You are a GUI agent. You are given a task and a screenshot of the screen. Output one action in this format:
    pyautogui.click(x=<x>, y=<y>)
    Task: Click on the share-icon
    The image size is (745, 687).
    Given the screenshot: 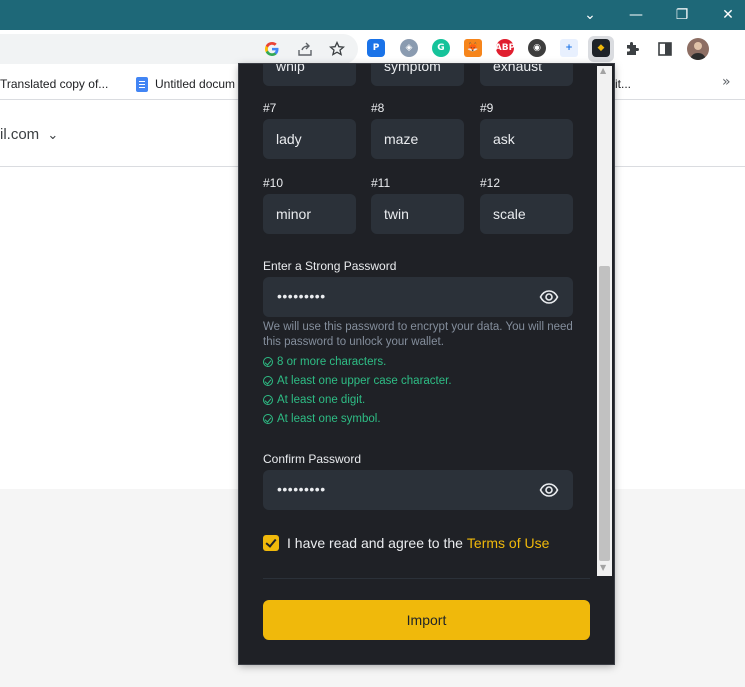 What is the action you would take?
    pyautogui.click(x=305, y=49)
    